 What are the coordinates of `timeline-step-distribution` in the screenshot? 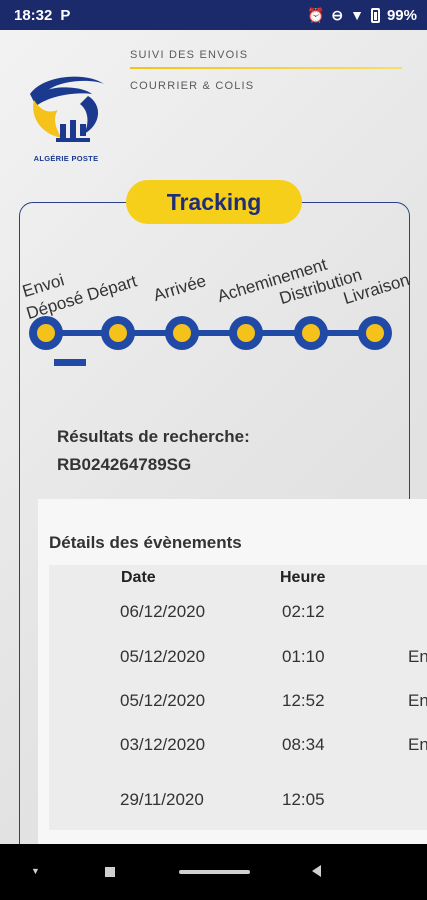 It's located at (311, 333).